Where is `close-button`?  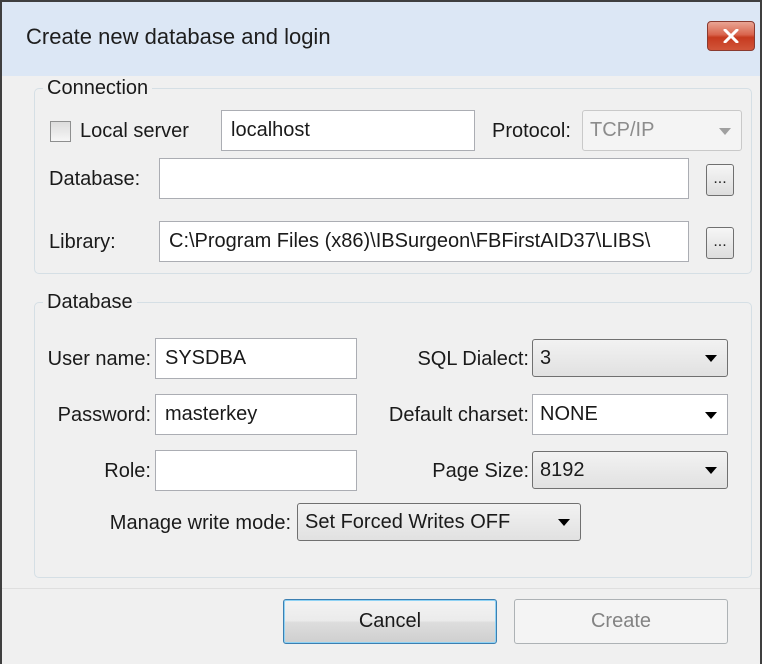
close-button is located at coordinates (731, 36).